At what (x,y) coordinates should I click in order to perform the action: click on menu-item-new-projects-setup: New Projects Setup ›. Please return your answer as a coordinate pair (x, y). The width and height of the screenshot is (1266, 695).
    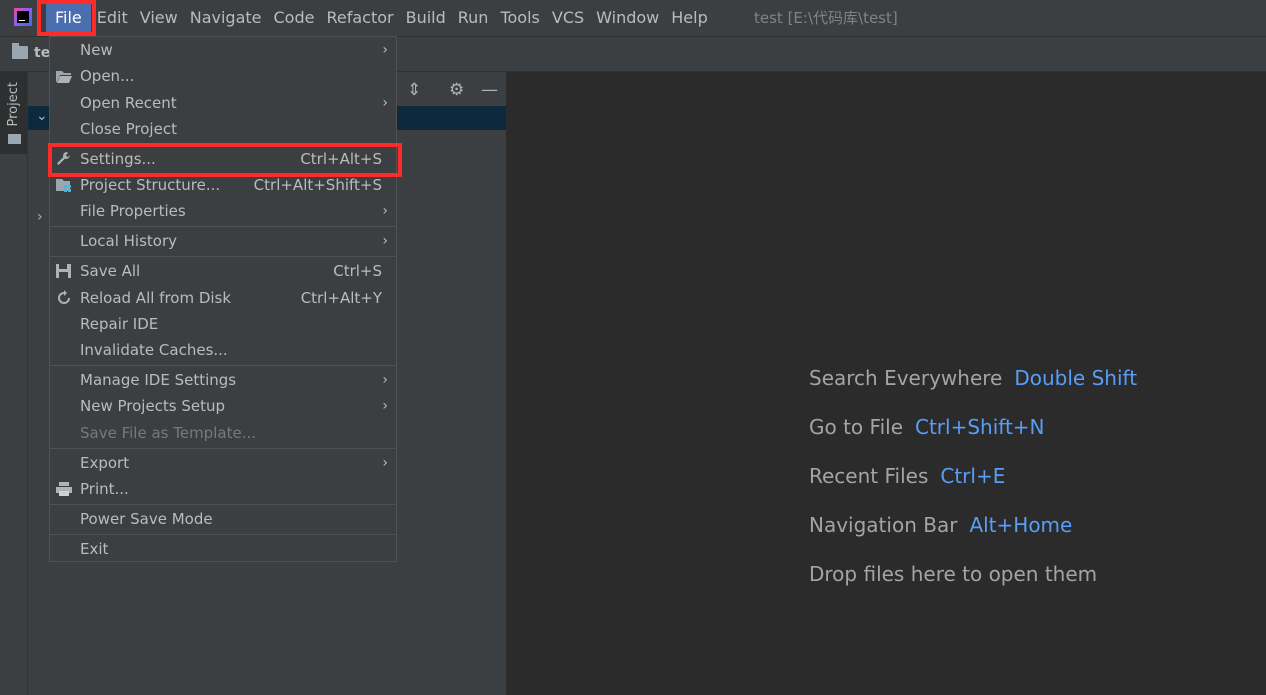
    Looking at the image, I should click on (223, 406).